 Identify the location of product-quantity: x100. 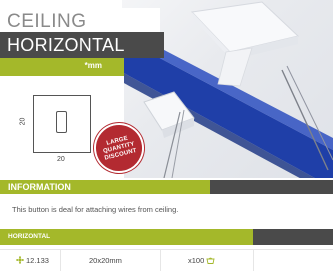
(196, 260).